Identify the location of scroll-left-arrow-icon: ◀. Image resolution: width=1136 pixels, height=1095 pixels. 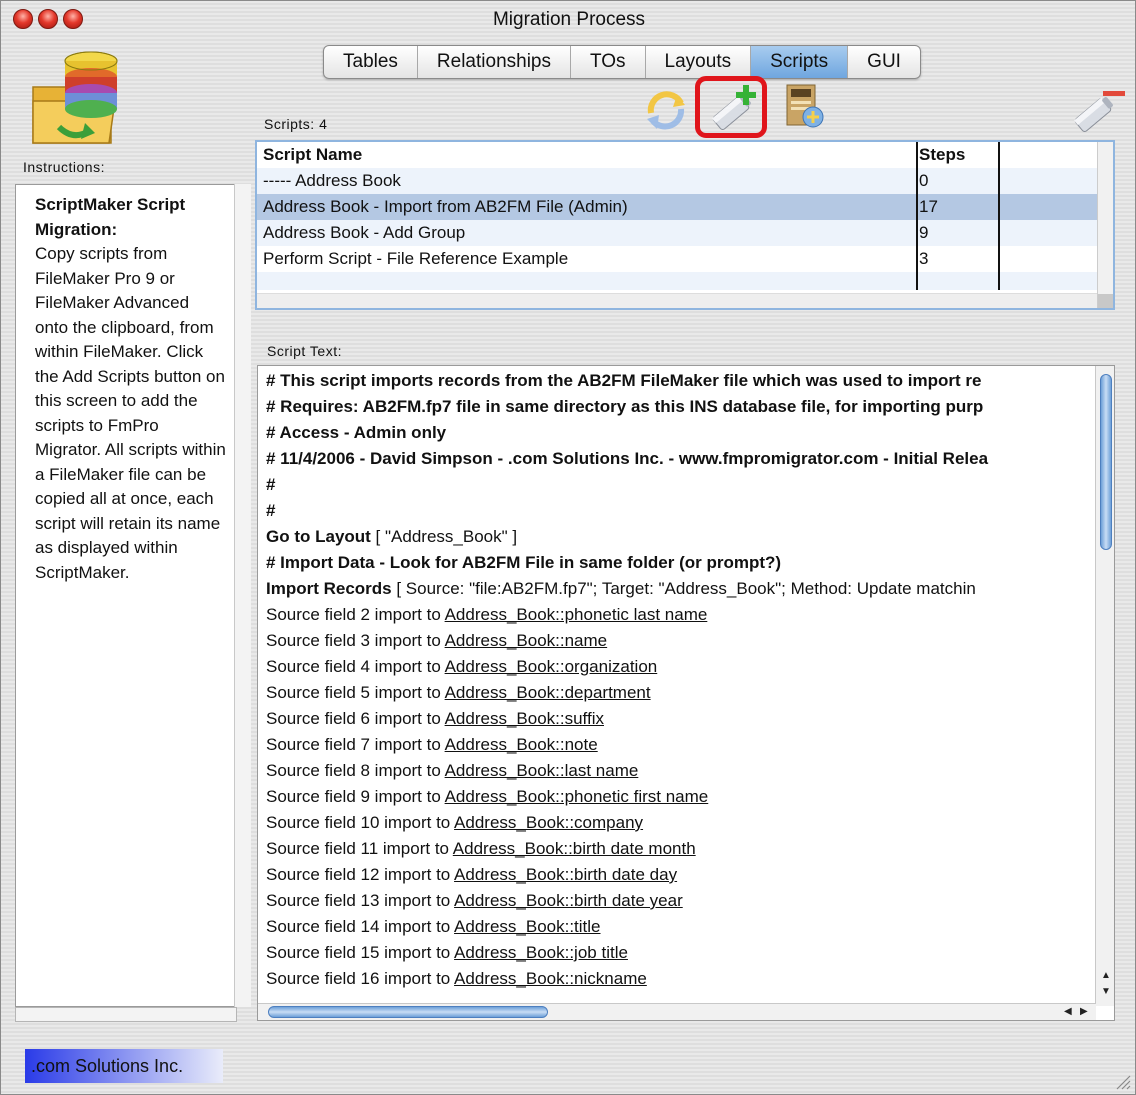
(1068, 1011).